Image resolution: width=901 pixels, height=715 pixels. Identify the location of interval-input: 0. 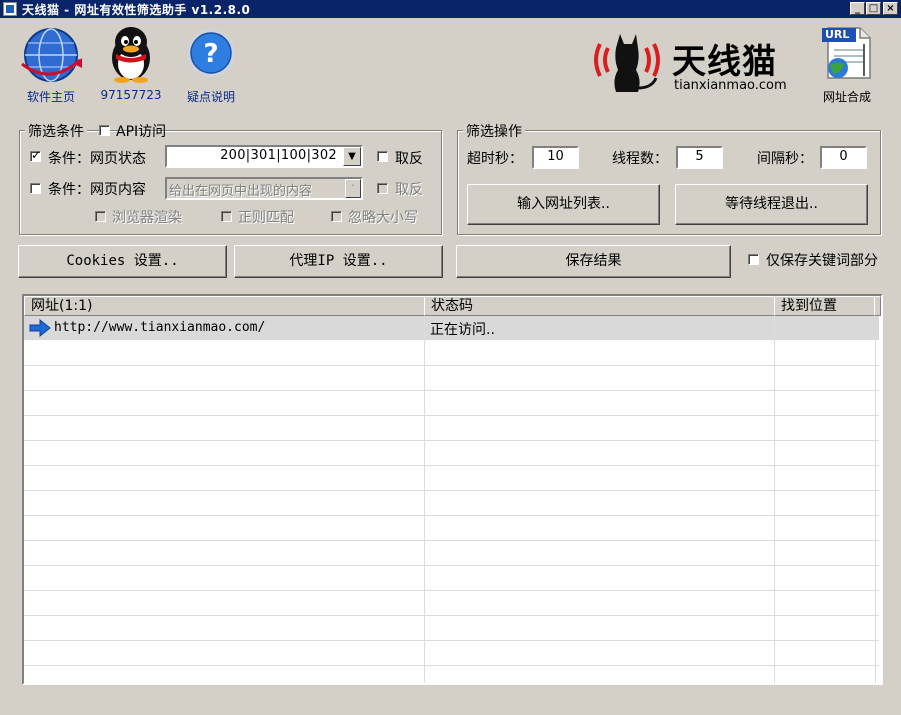
(843, 157).